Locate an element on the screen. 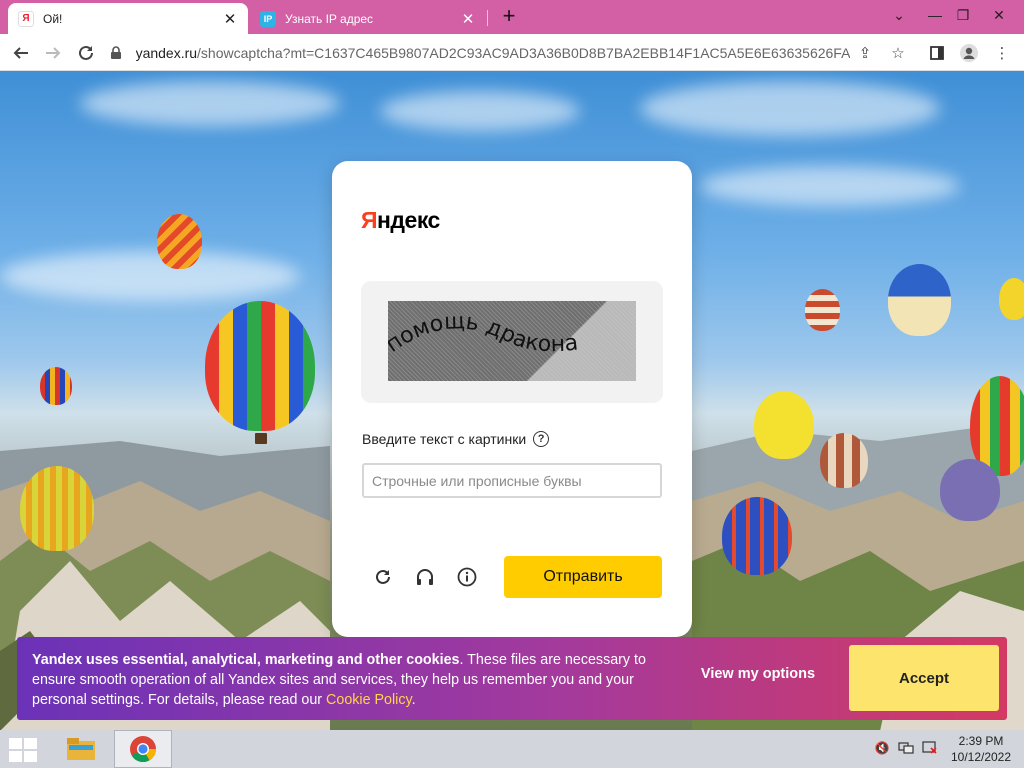  forward-button is located at coordinates (53, 53).